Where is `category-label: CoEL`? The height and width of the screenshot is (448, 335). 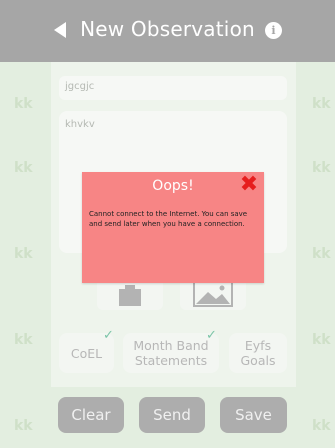 category-label: CoEL is located at coordinates (86, 353).